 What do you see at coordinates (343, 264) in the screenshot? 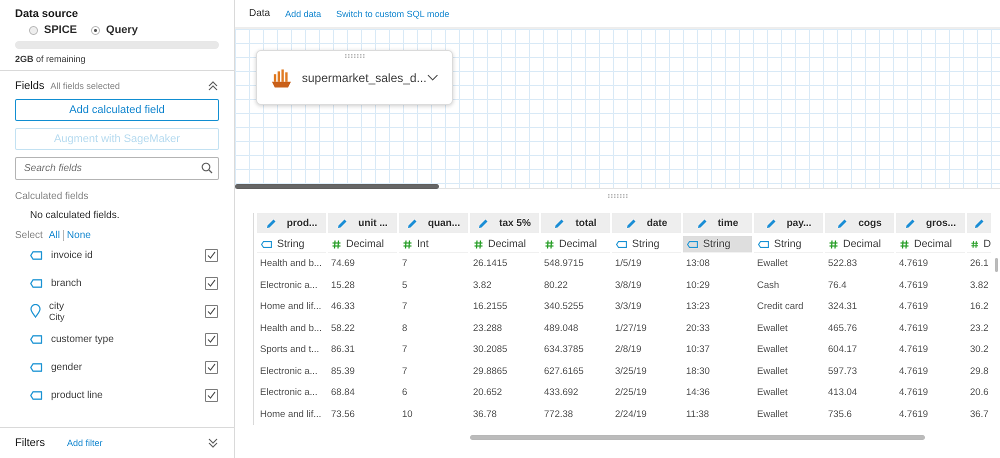
I see `table-cell-text: 74.69` at bounding box center [343, 264].